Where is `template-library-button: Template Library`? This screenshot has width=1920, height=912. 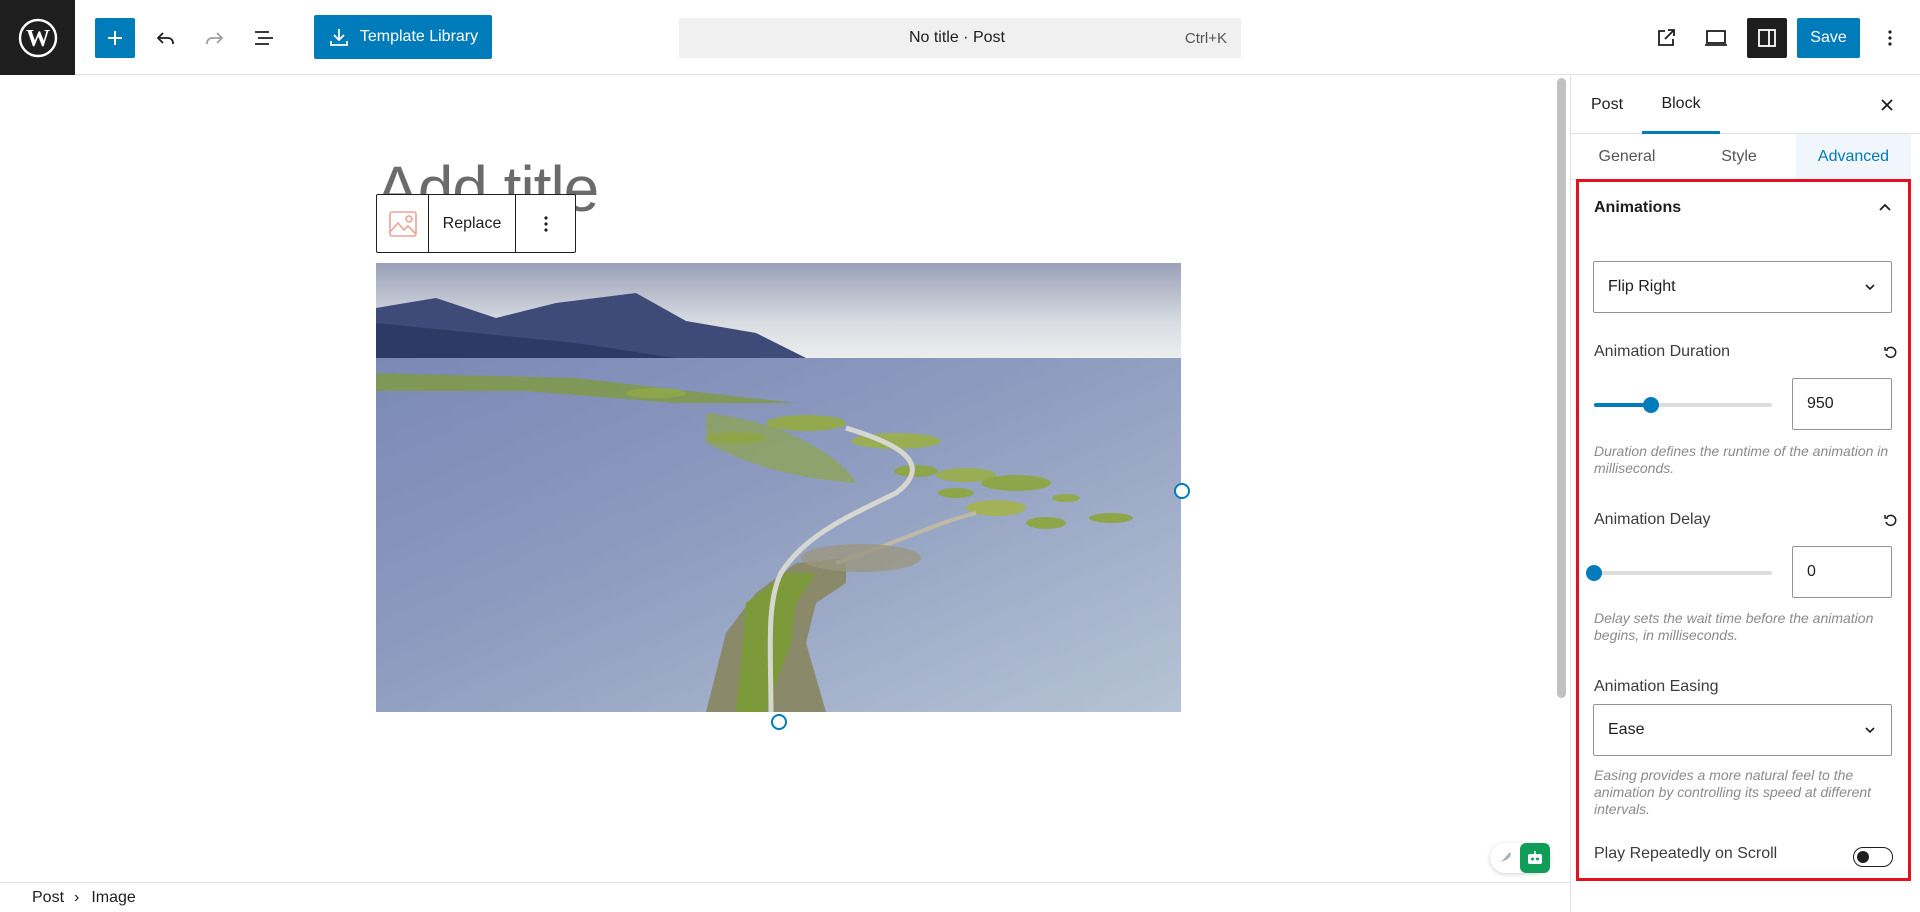 template-library-button: Template Library is located at coordinates (403, 37).